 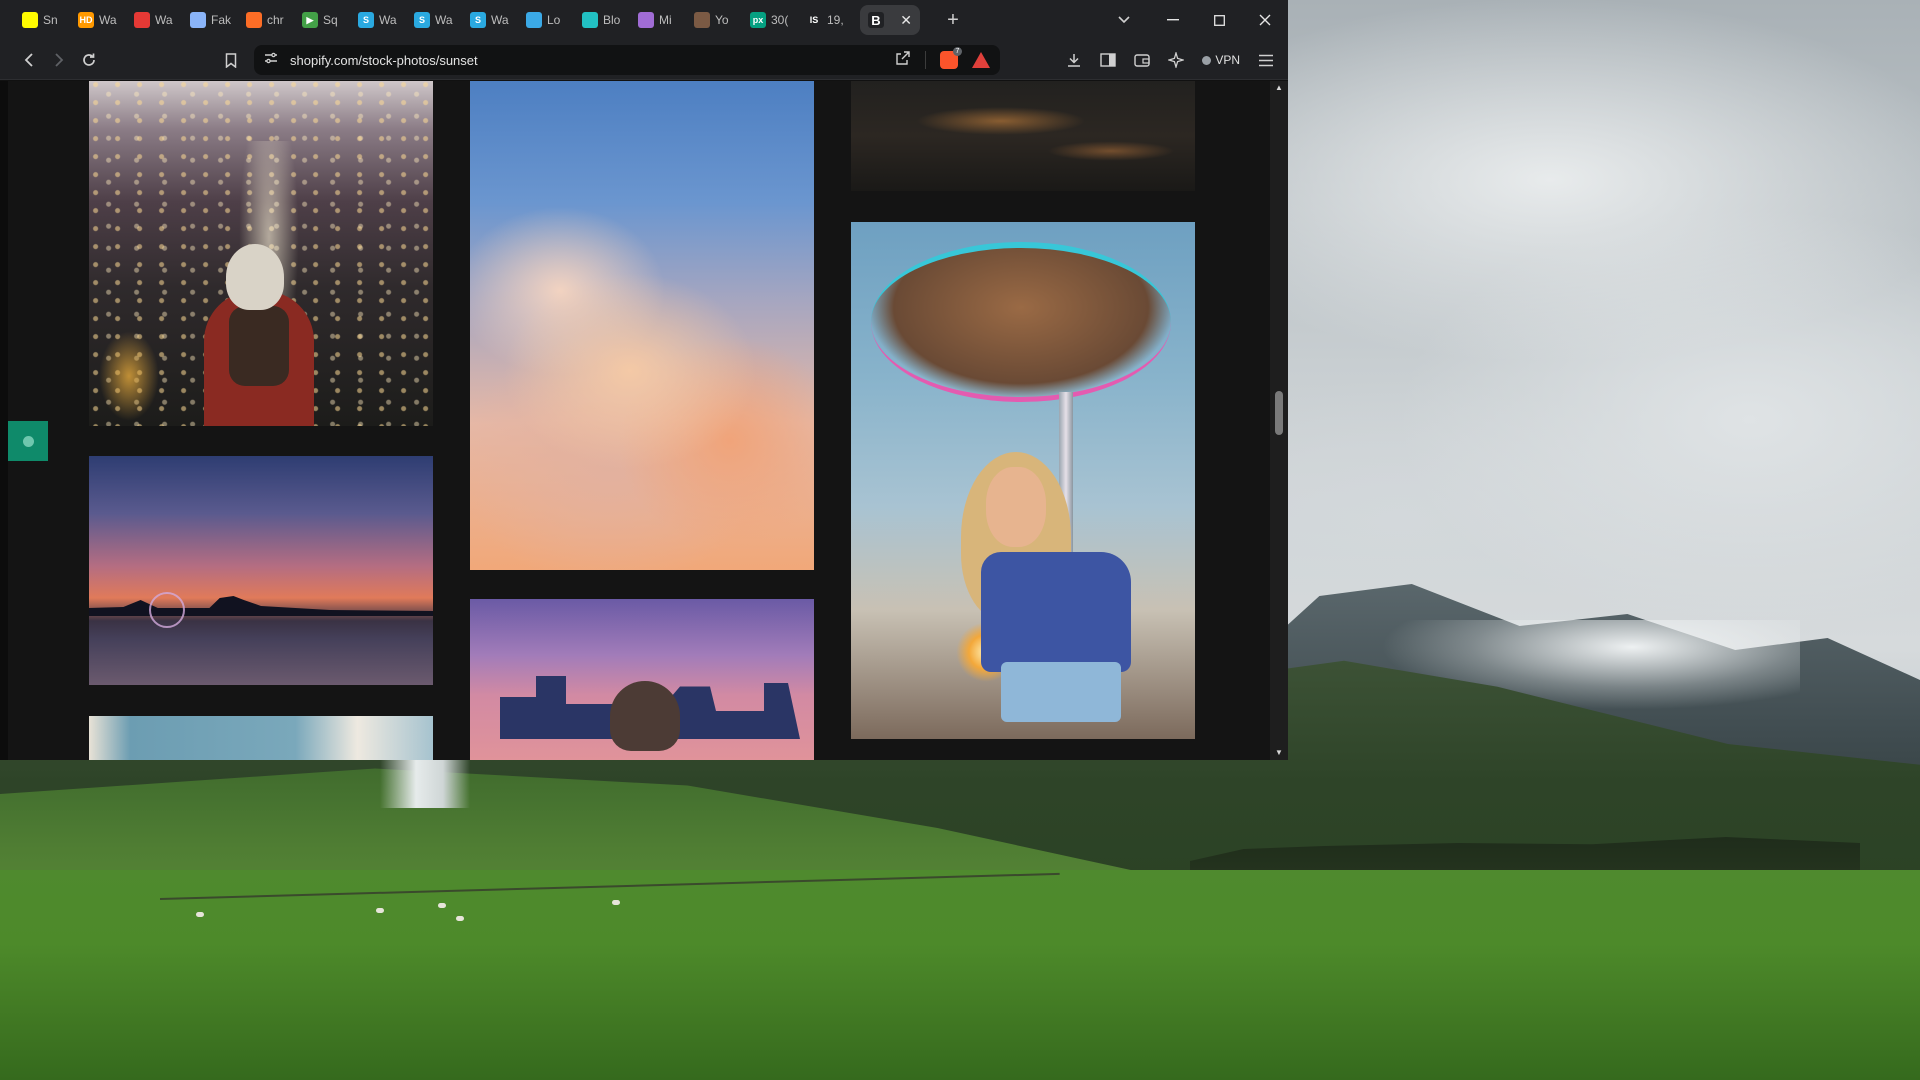 I want to click on share-icon, so click(x=903, y=60).